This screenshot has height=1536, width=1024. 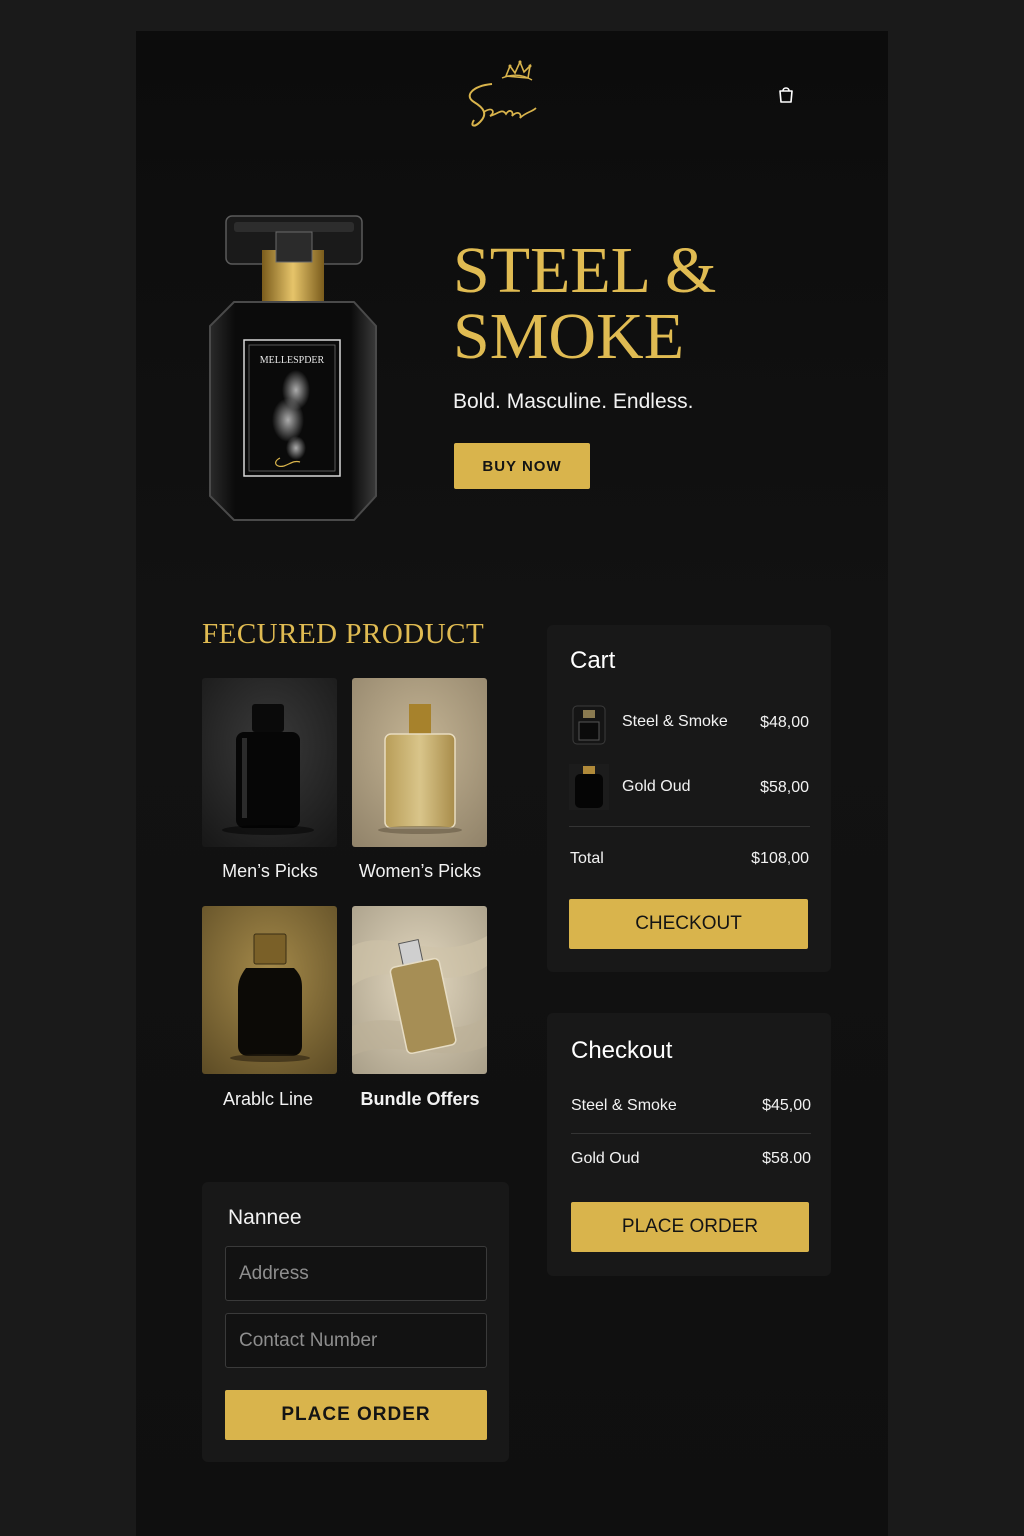 What do you see at coordinates (786, 1158) in the screenshot?
I see `checkout-item-price: $58.00` at bounding box center [786, 1158].